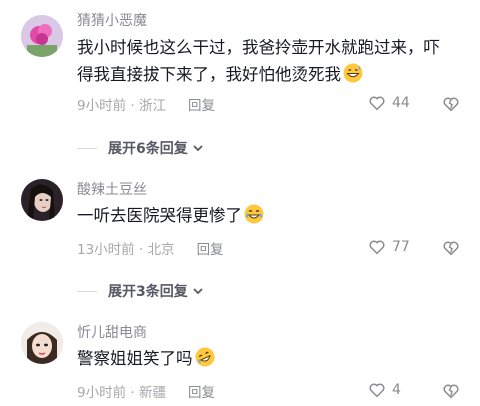 The image size is (480, 406). I want to click on location: 新疆, so click(152, 393).